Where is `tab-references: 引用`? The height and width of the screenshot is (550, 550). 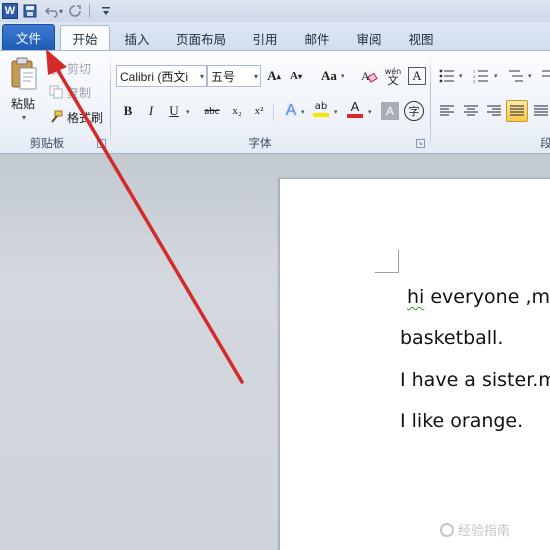
tab-references: 引用 is located at coordinates (265, 38).